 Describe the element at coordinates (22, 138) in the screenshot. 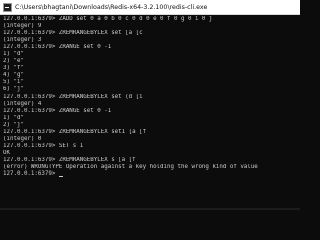

I see `terminal-line: (integer) 0` at that location.